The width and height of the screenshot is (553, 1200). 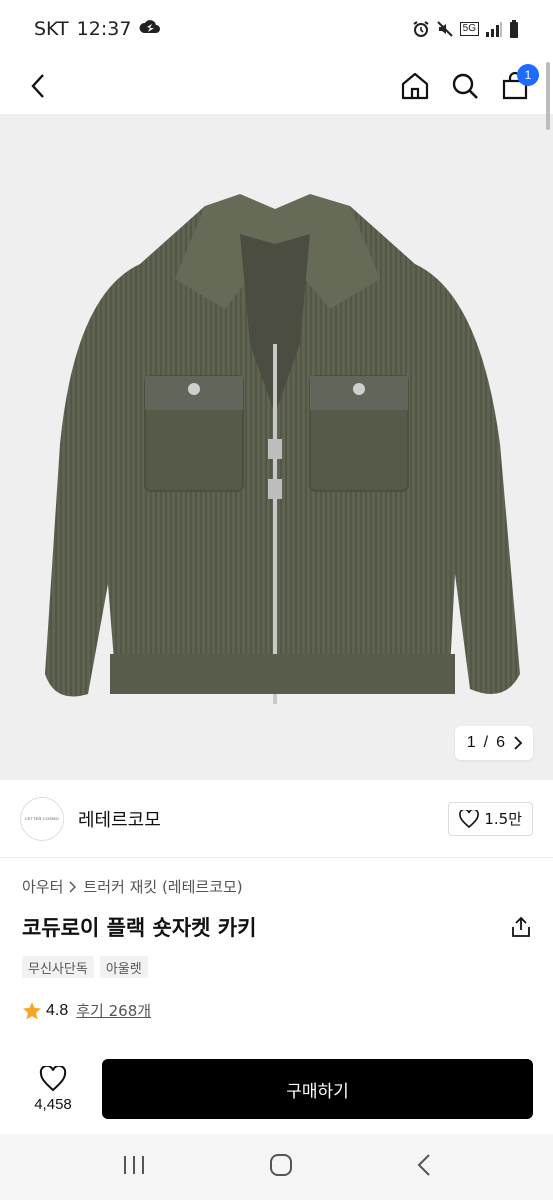 I want to click on nav-actions: 1, so click(x=469, y=83).